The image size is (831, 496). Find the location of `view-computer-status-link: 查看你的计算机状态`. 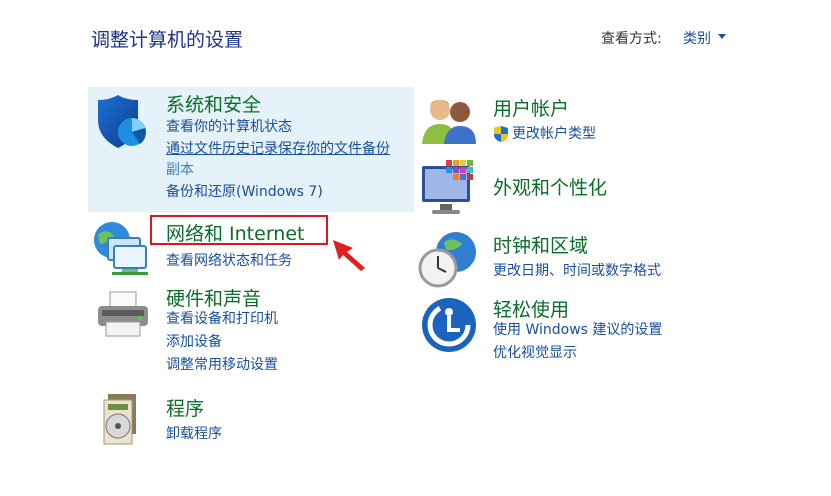

view-computer-status-link: 查看你的计算机状态 is located at coordinates (229, 127).